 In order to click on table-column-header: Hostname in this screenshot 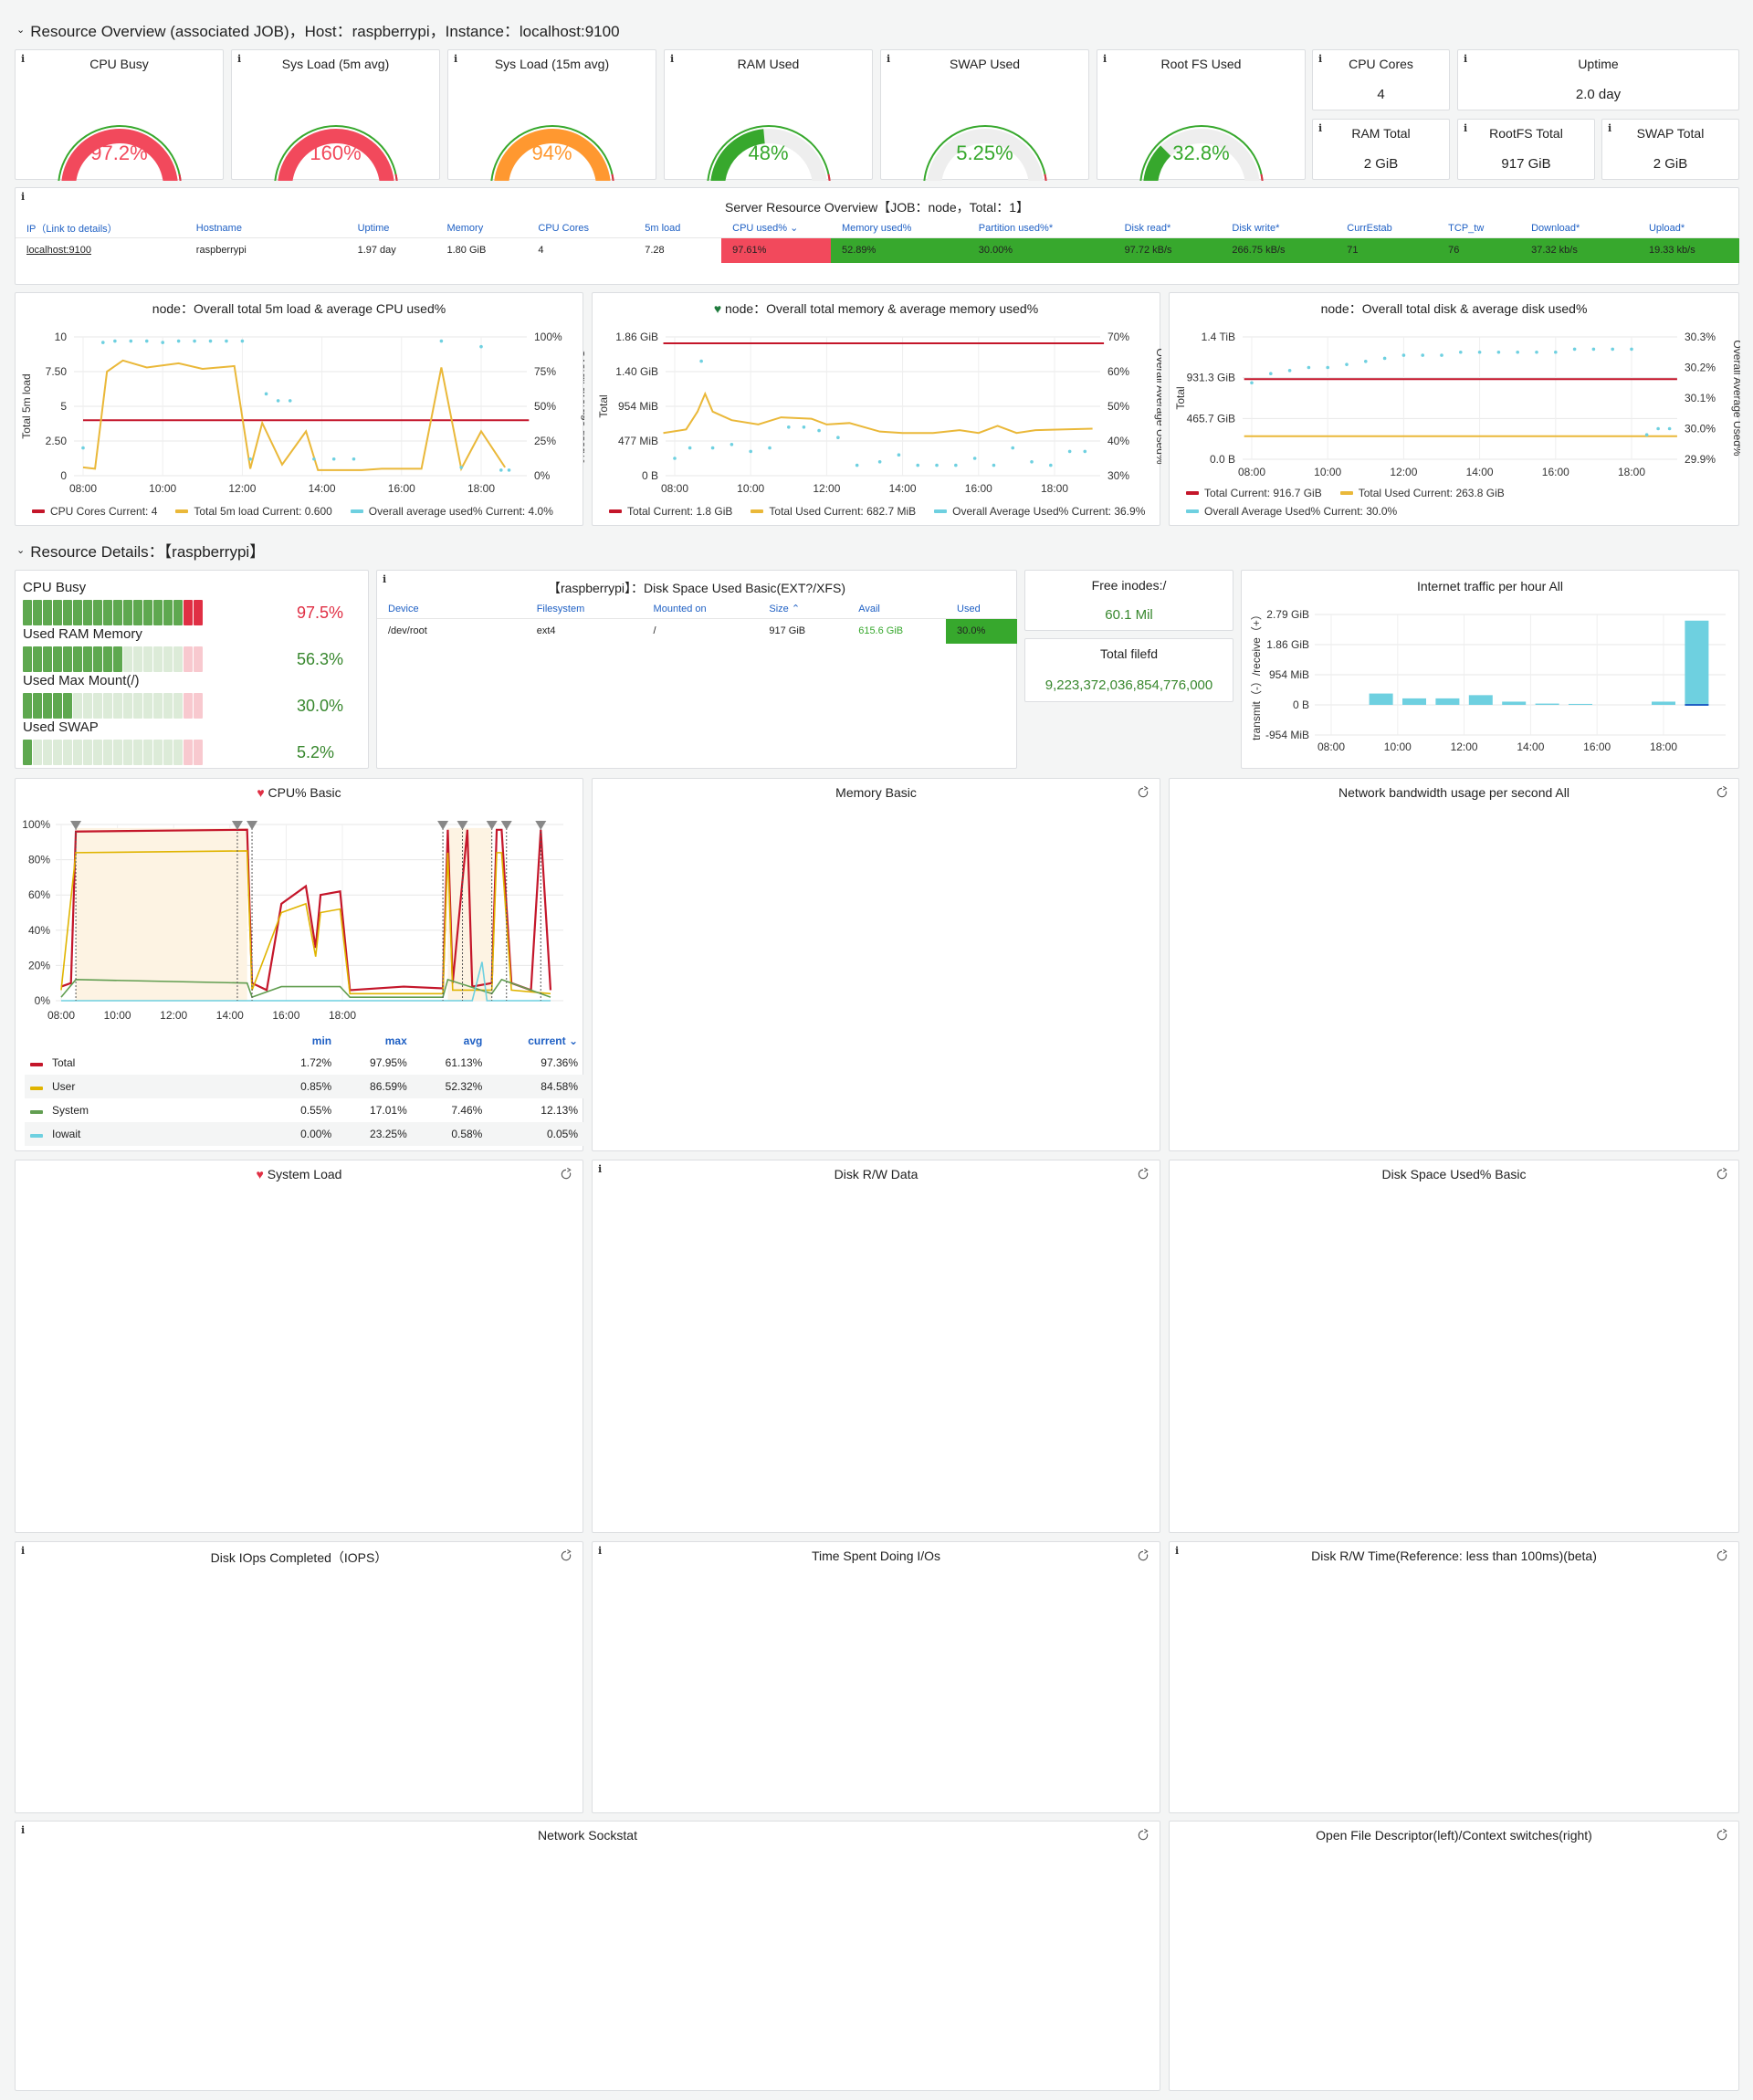, I will do `click(265, 228)`.